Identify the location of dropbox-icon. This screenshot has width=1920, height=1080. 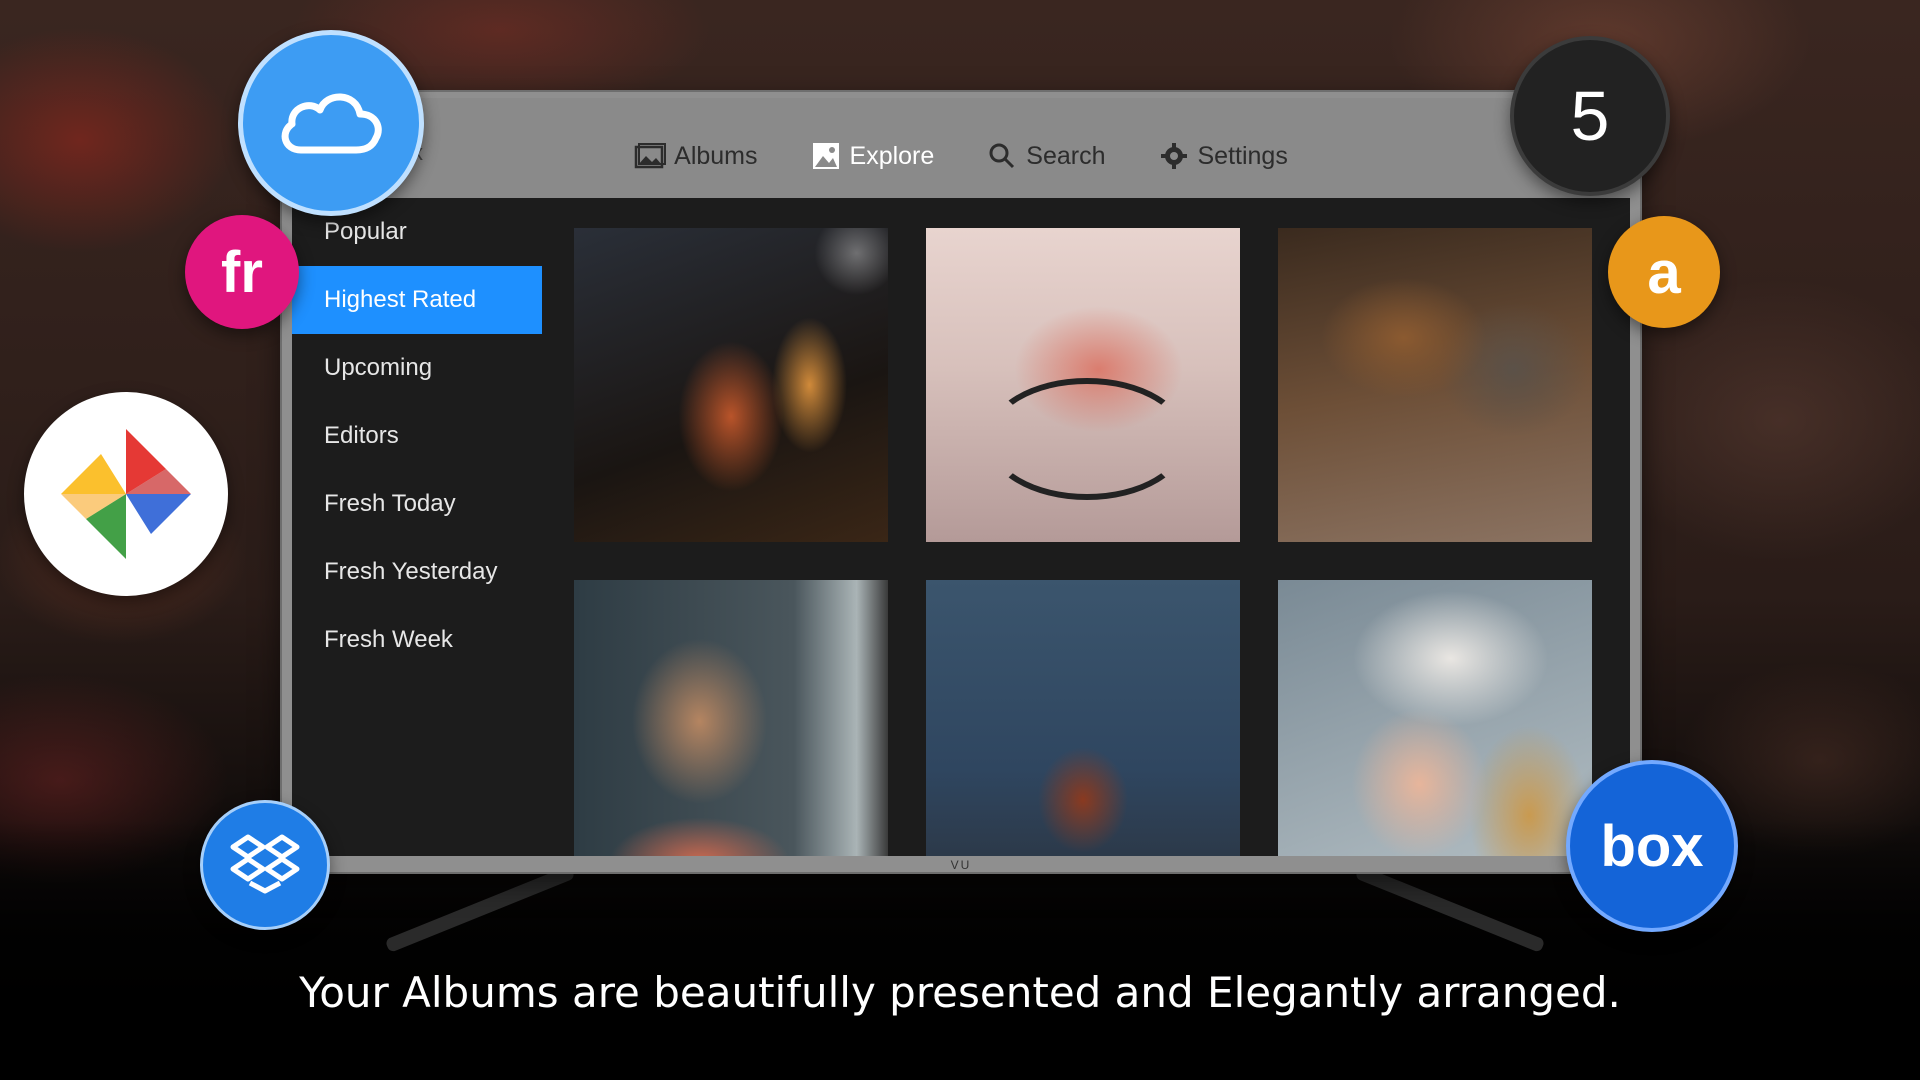
(265, 864).